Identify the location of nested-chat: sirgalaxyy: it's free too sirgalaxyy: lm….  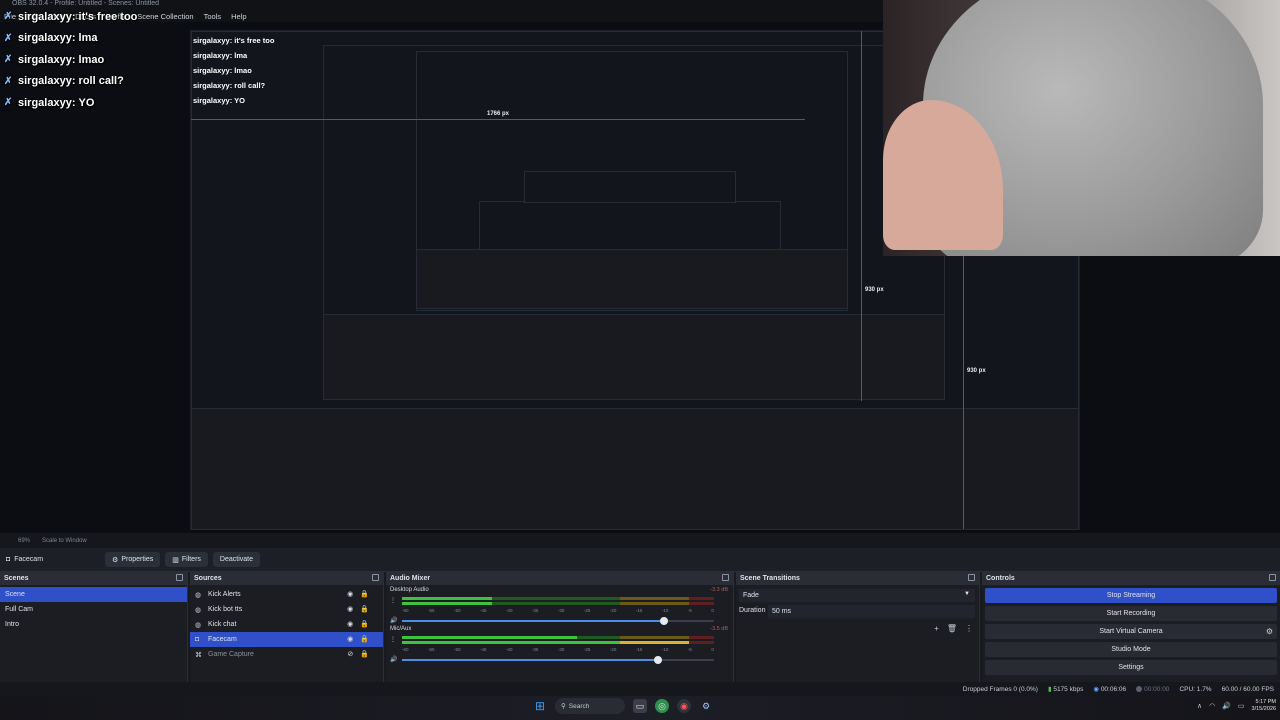
(234, 70).